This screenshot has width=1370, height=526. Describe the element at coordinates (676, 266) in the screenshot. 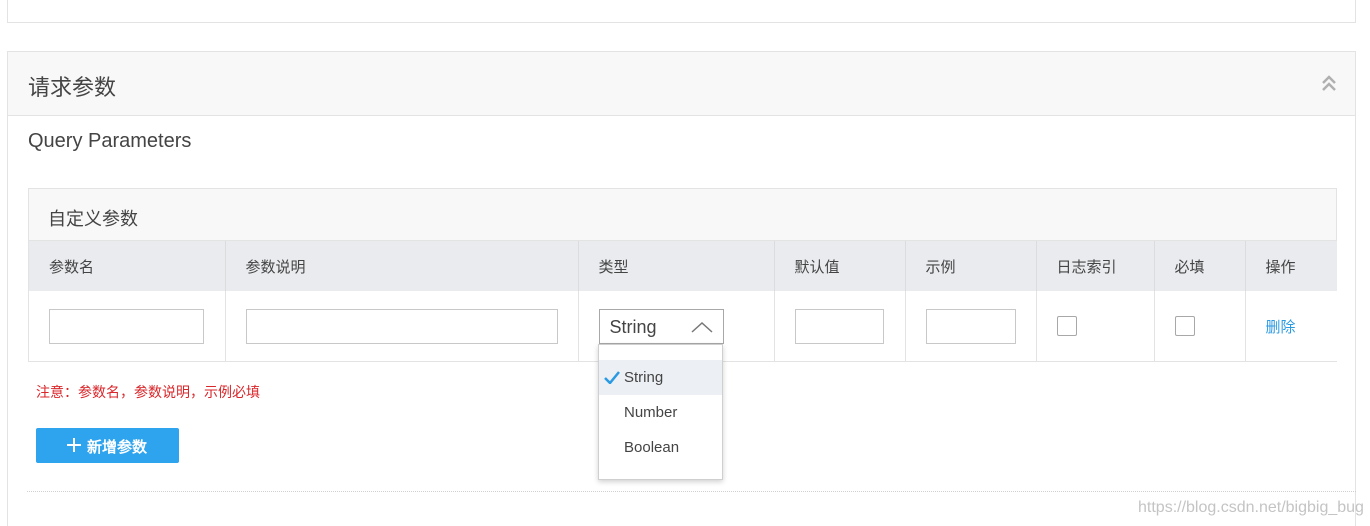

I see `col-header-type: 类型` at that location.